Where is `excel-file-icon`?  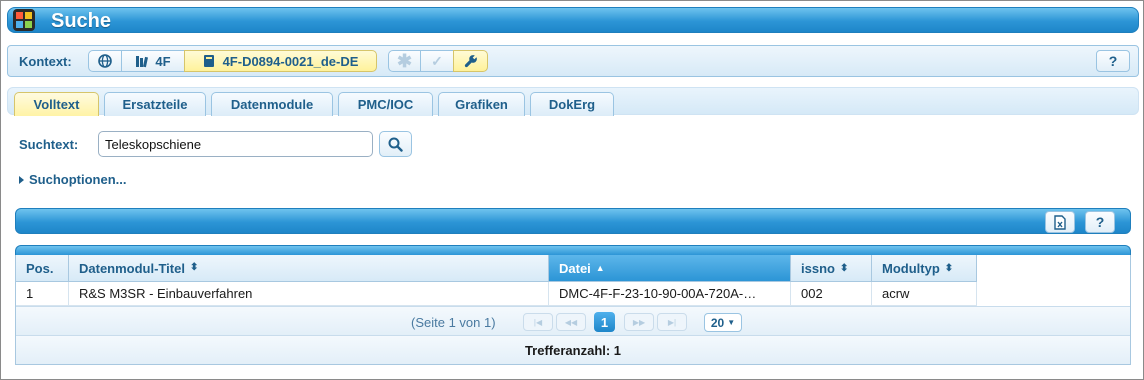
excel-file-icon is located at coordinates (1060, 222).